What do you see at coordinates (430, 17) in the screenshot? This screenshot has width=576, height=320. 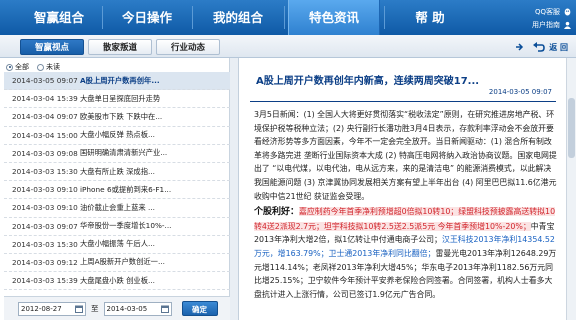 I see `nav-item-help: 帮 助` at bounding box center [430, 17].